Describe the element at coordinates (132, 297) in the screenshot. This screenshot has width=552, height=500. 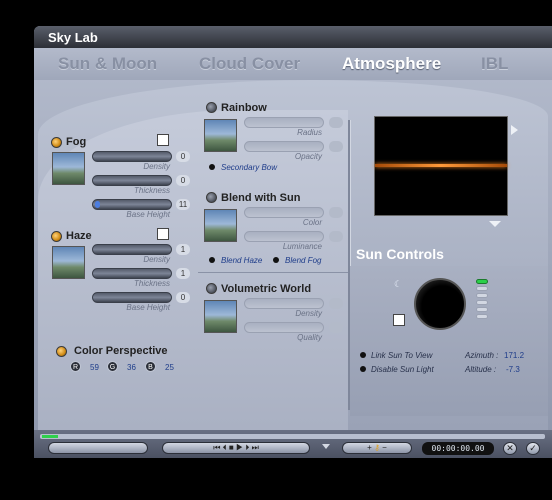
I see `haze-base-height-slider` at that location.